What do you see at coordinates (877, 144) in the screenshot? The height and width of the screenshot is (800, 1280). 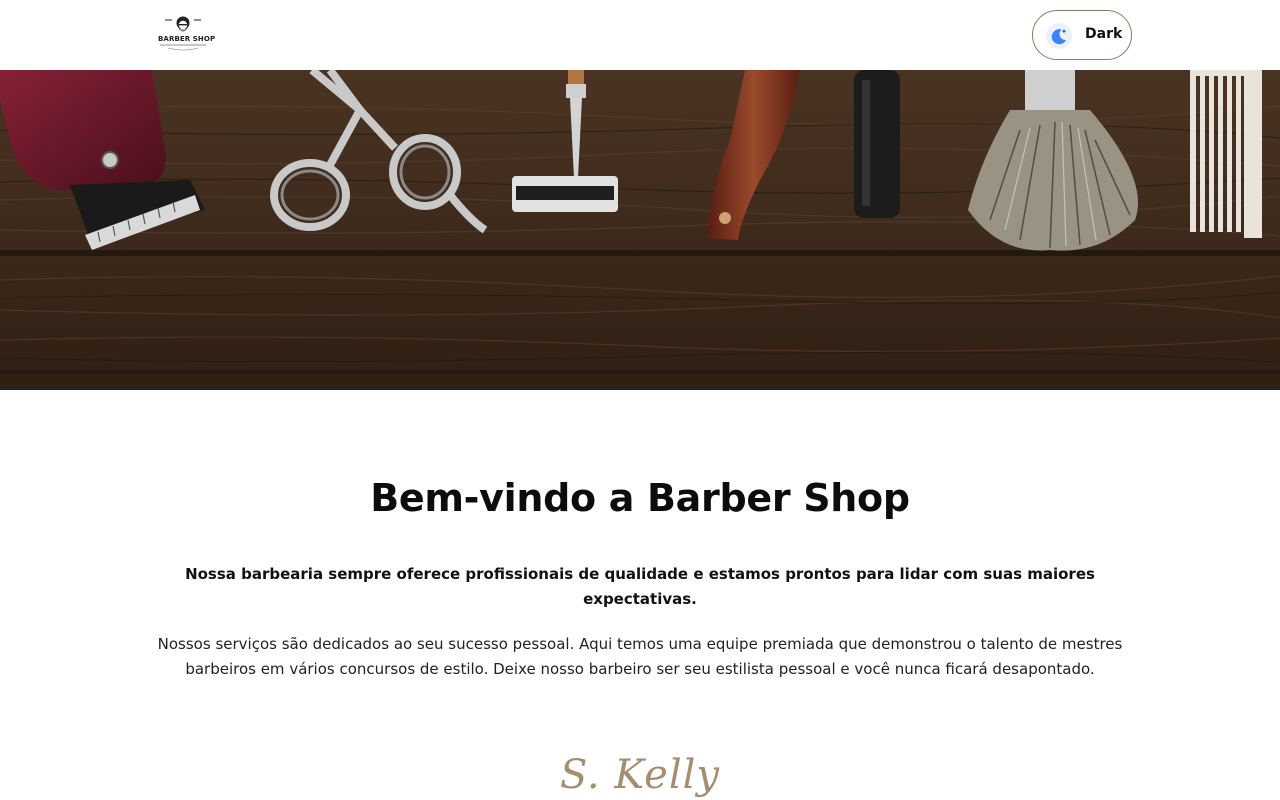 I see `comb-trimmer-icon` at bounding box center [877, 144].